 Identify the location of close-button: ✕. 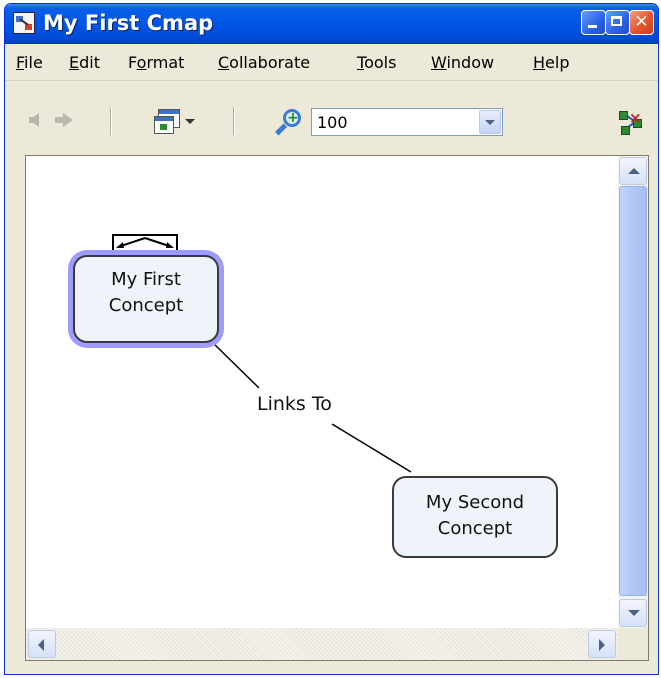
(641, 22).